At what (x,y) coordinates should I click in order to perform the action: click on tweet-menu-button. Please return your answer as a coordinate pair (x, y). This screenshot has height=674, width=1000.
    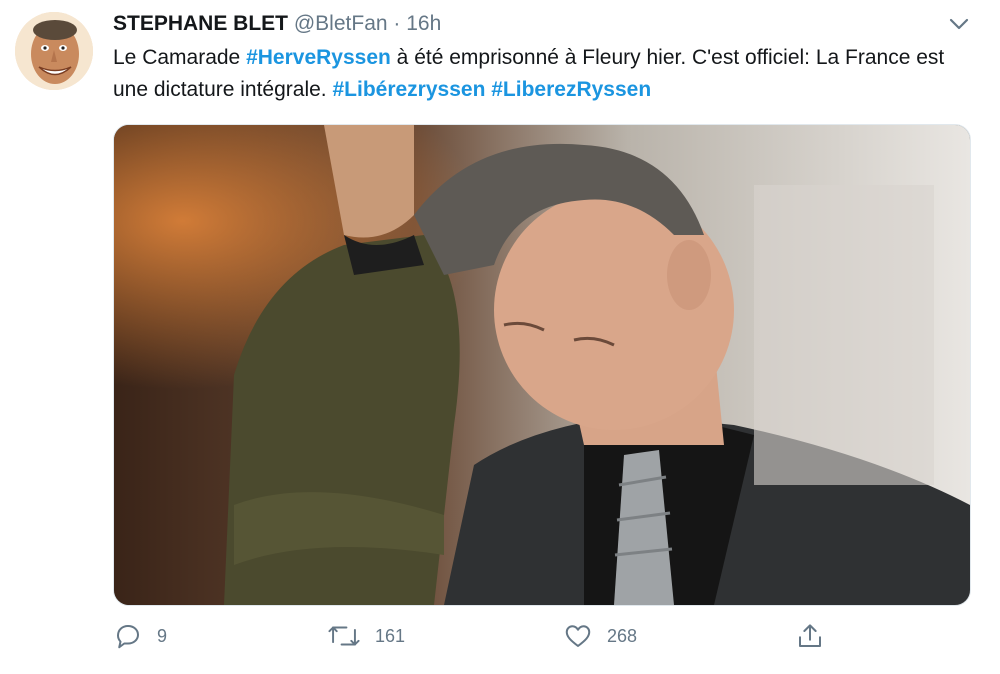
    Looking at the image, I should click on (959, 24).